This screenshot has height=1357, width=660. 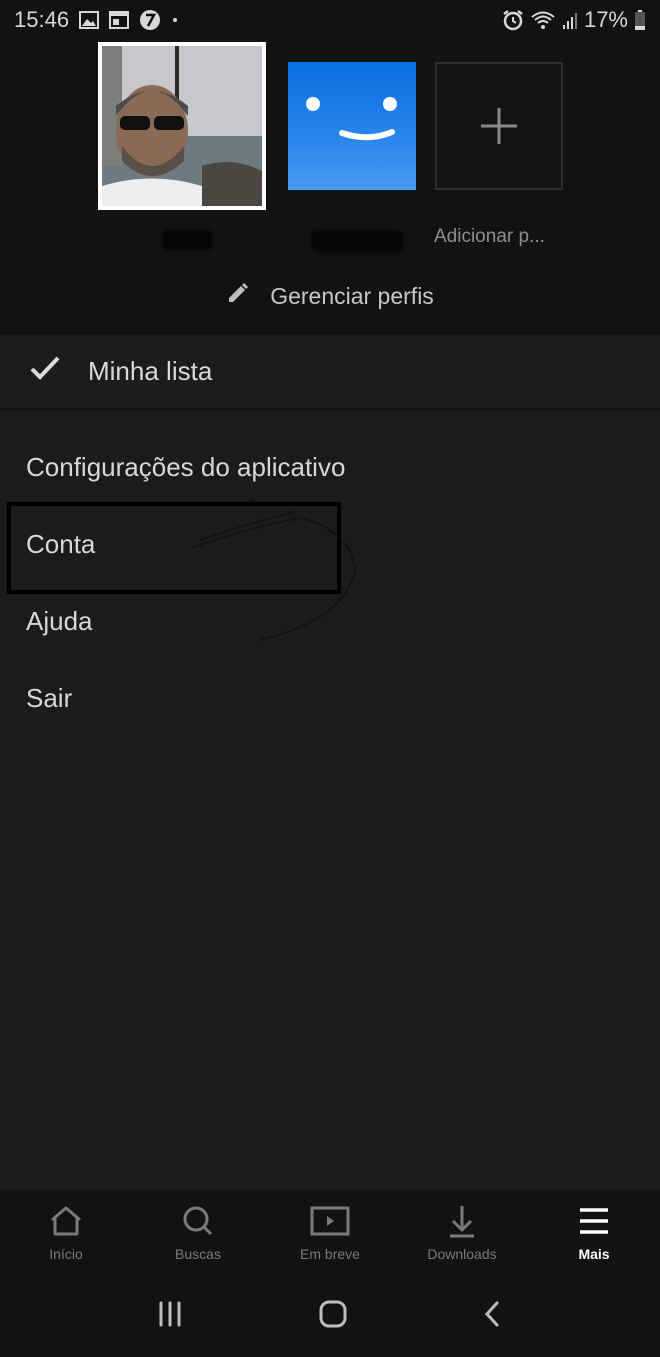 I want to click on image-icon, so click(x=89, y=20).